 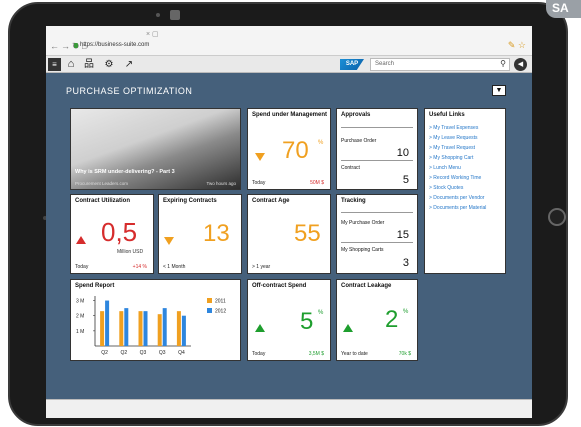 What do you see at coordinates (220, 312) in the screenshot?
I see `legend-label: 2012` at bounding box center [220, 312].